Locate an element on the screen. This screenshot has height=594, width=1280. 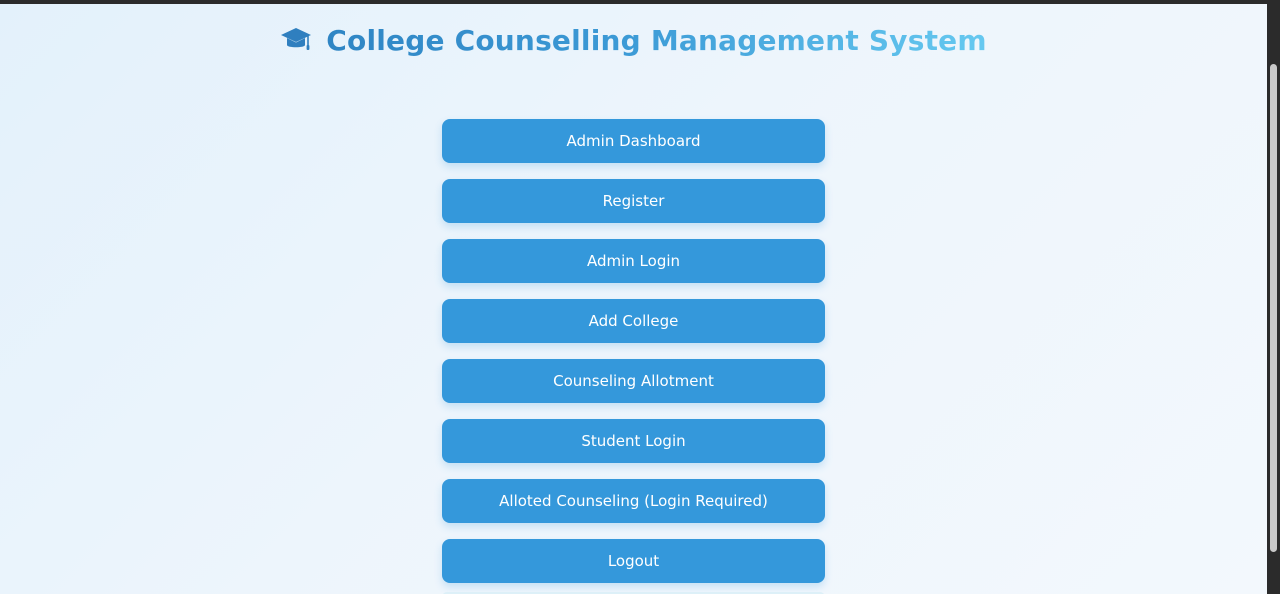
counseling-allotment-button: Counseling Allotment is located at coordinates (633, 381).